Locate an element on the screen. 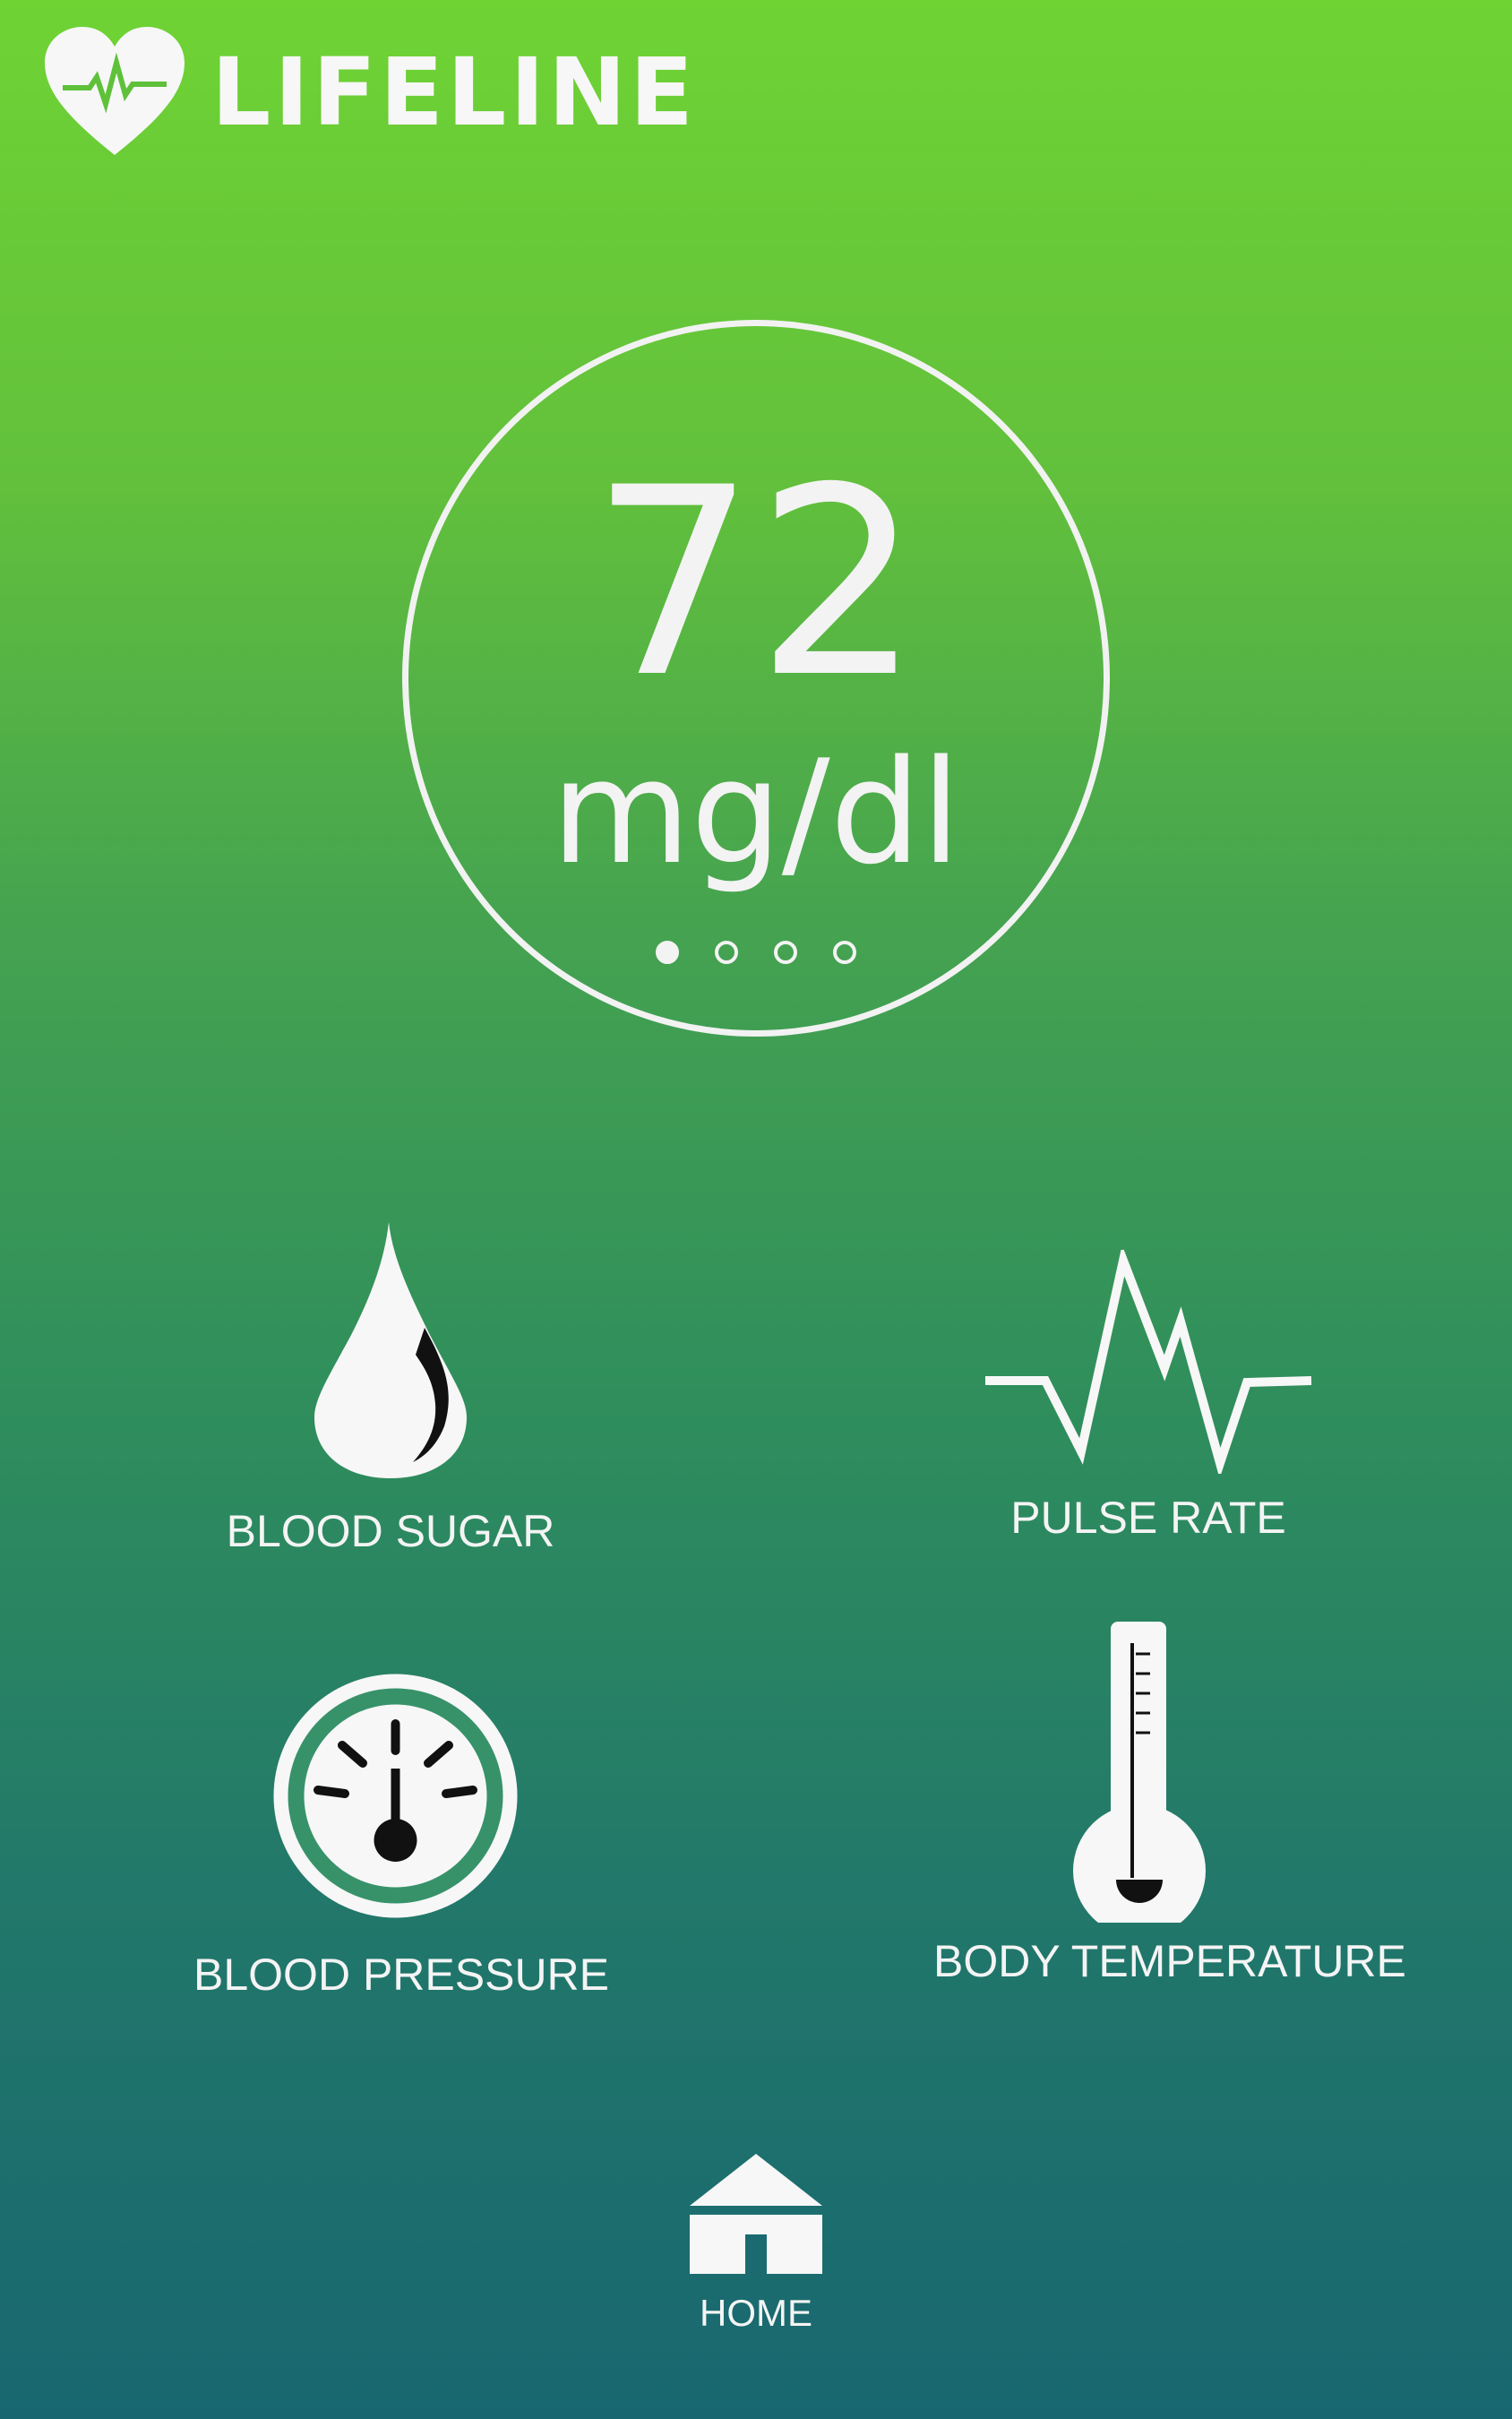  thermometer-icon is located at coordinates (1139, 1772).